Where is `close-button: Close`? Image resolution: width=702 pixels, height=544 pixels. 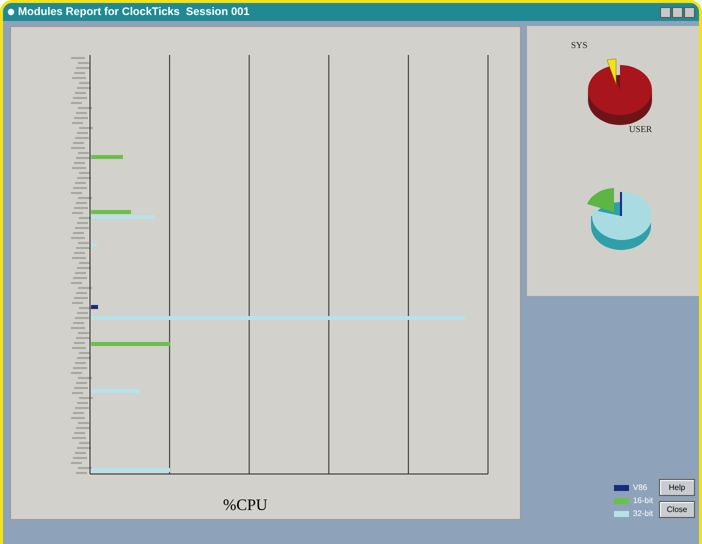
close-button: Close is located at coordinates (677, 509).